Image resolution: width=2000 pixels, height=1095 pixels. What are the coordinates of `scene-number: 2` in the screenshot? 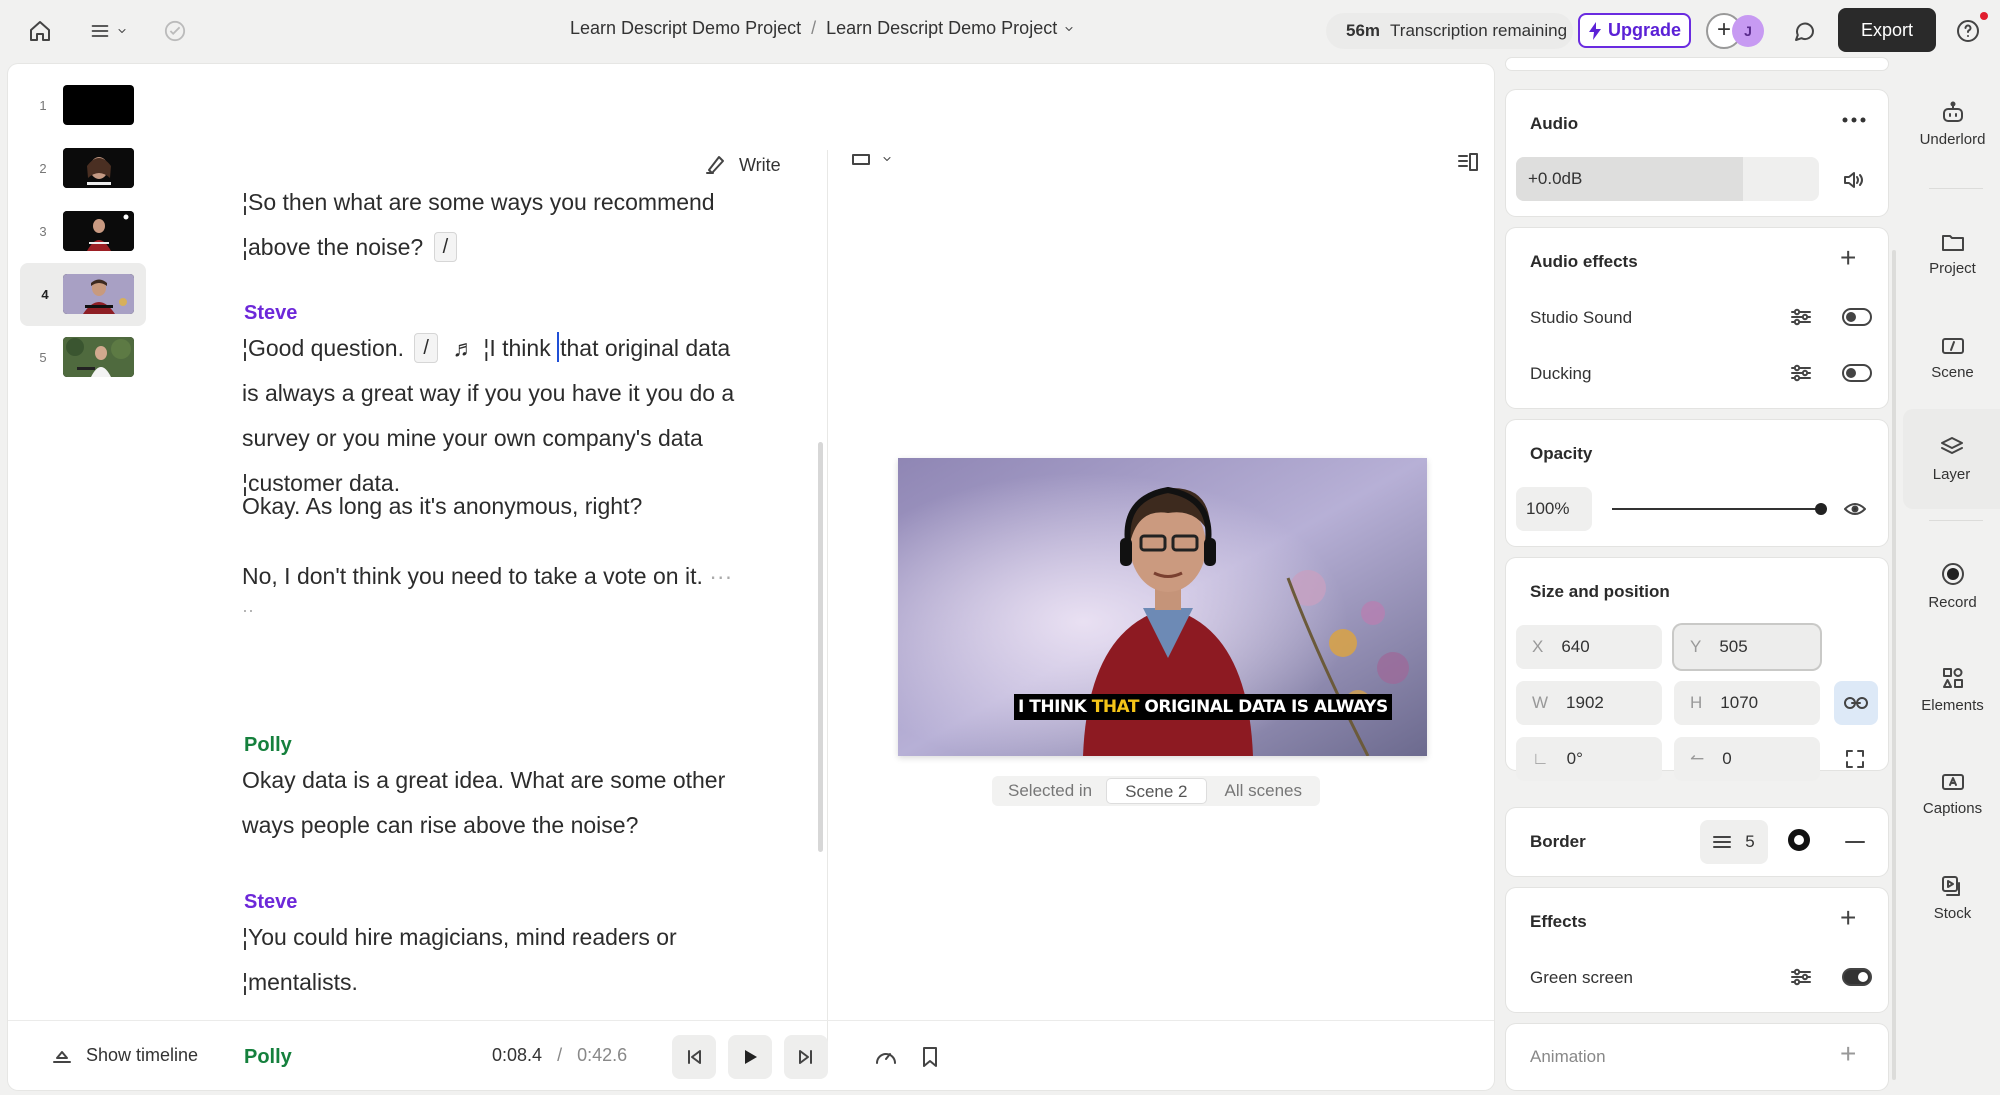 It's located at (43, 168).